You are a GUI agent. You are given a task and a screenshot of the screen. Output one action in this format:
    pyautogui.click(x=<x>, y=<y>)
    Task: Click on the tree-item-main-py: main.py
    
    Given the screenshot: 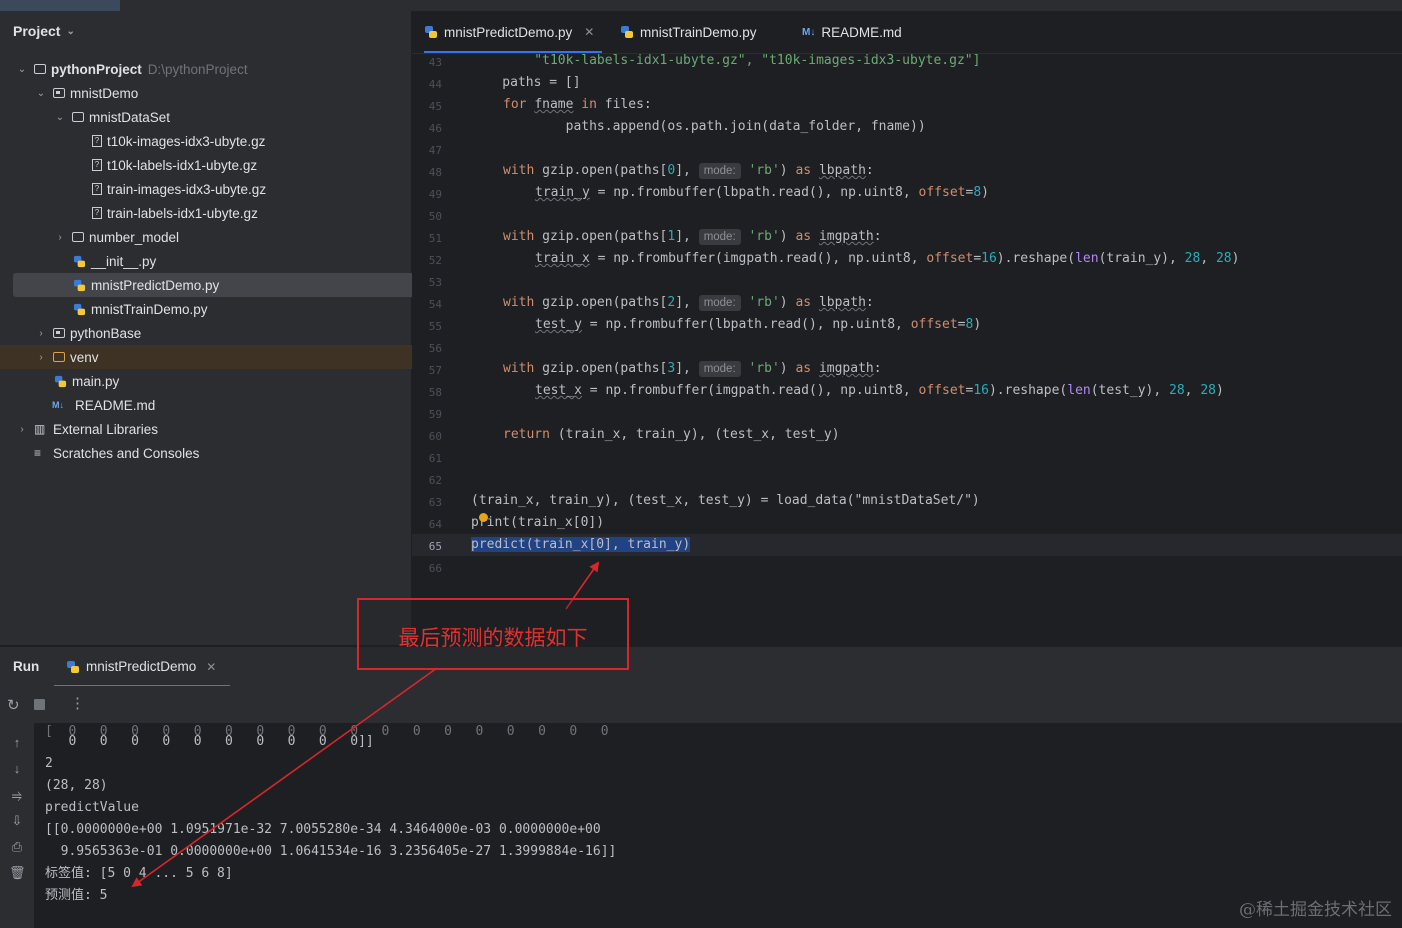 What is the action you would take?
    pyautogui.click(x=232, y=381)
    